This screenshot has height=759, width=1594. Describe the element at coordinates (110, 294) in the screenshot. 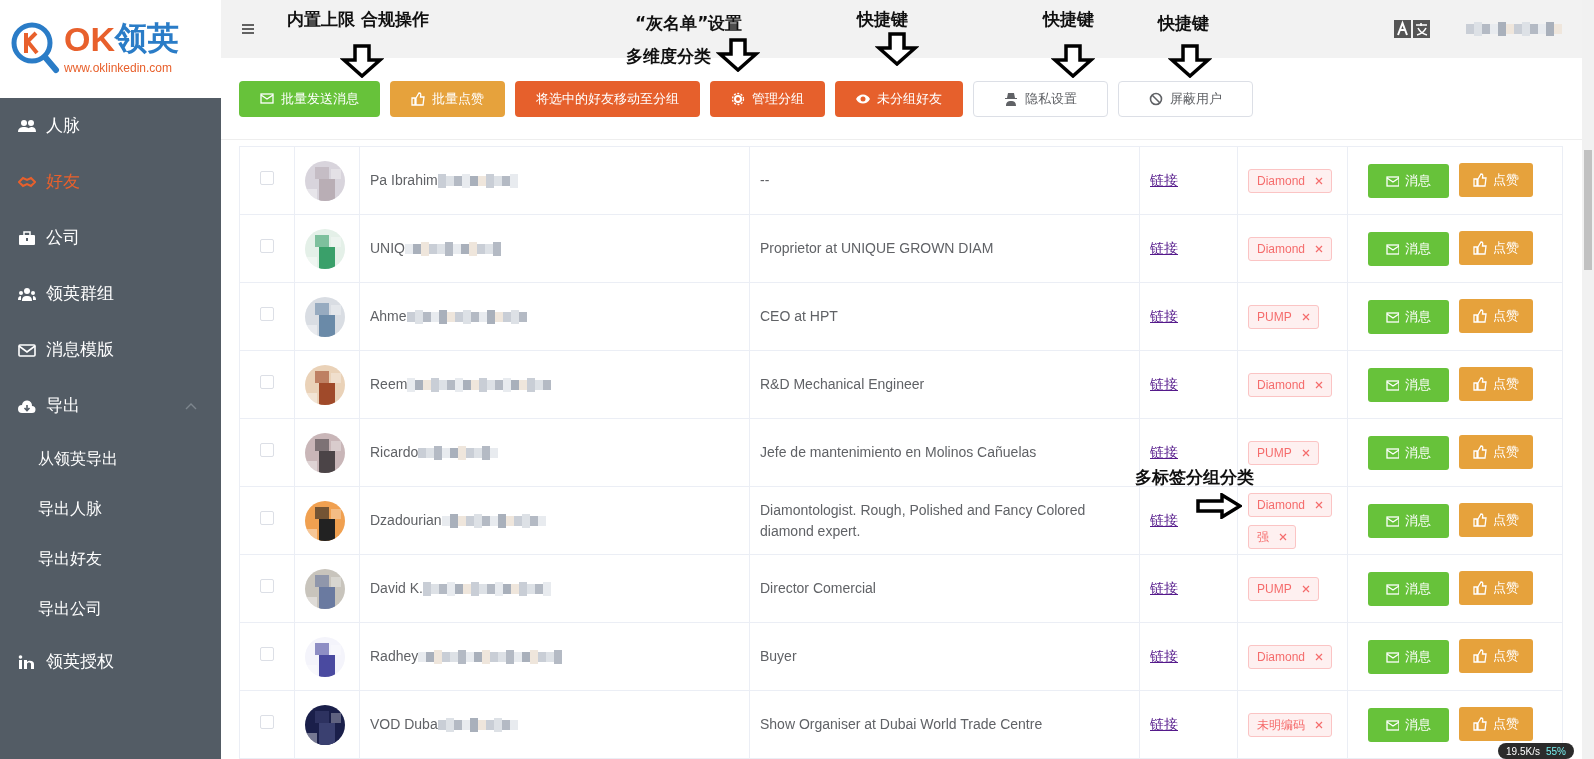

I see `sidebar-item: 领英群组` at that location.